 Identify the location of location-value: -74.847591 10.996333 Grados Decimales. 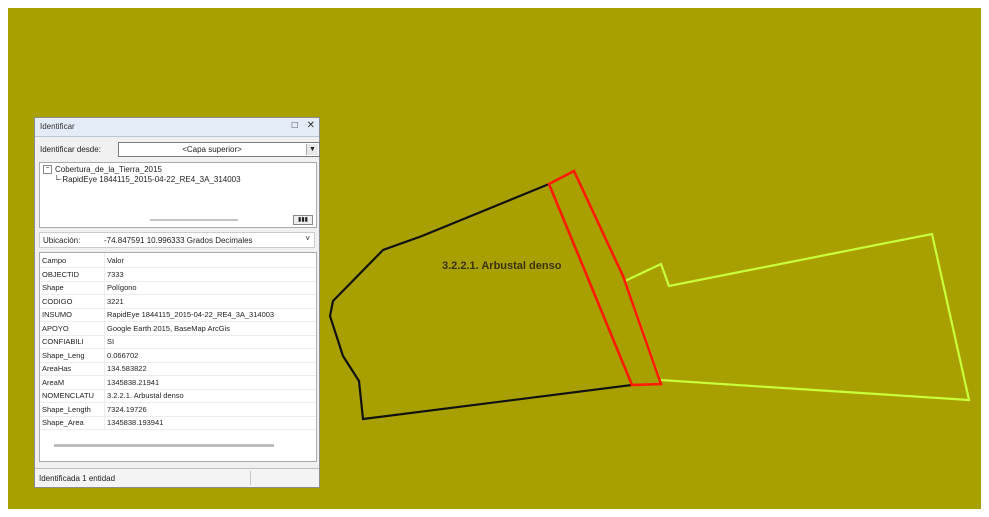
(178, 240).